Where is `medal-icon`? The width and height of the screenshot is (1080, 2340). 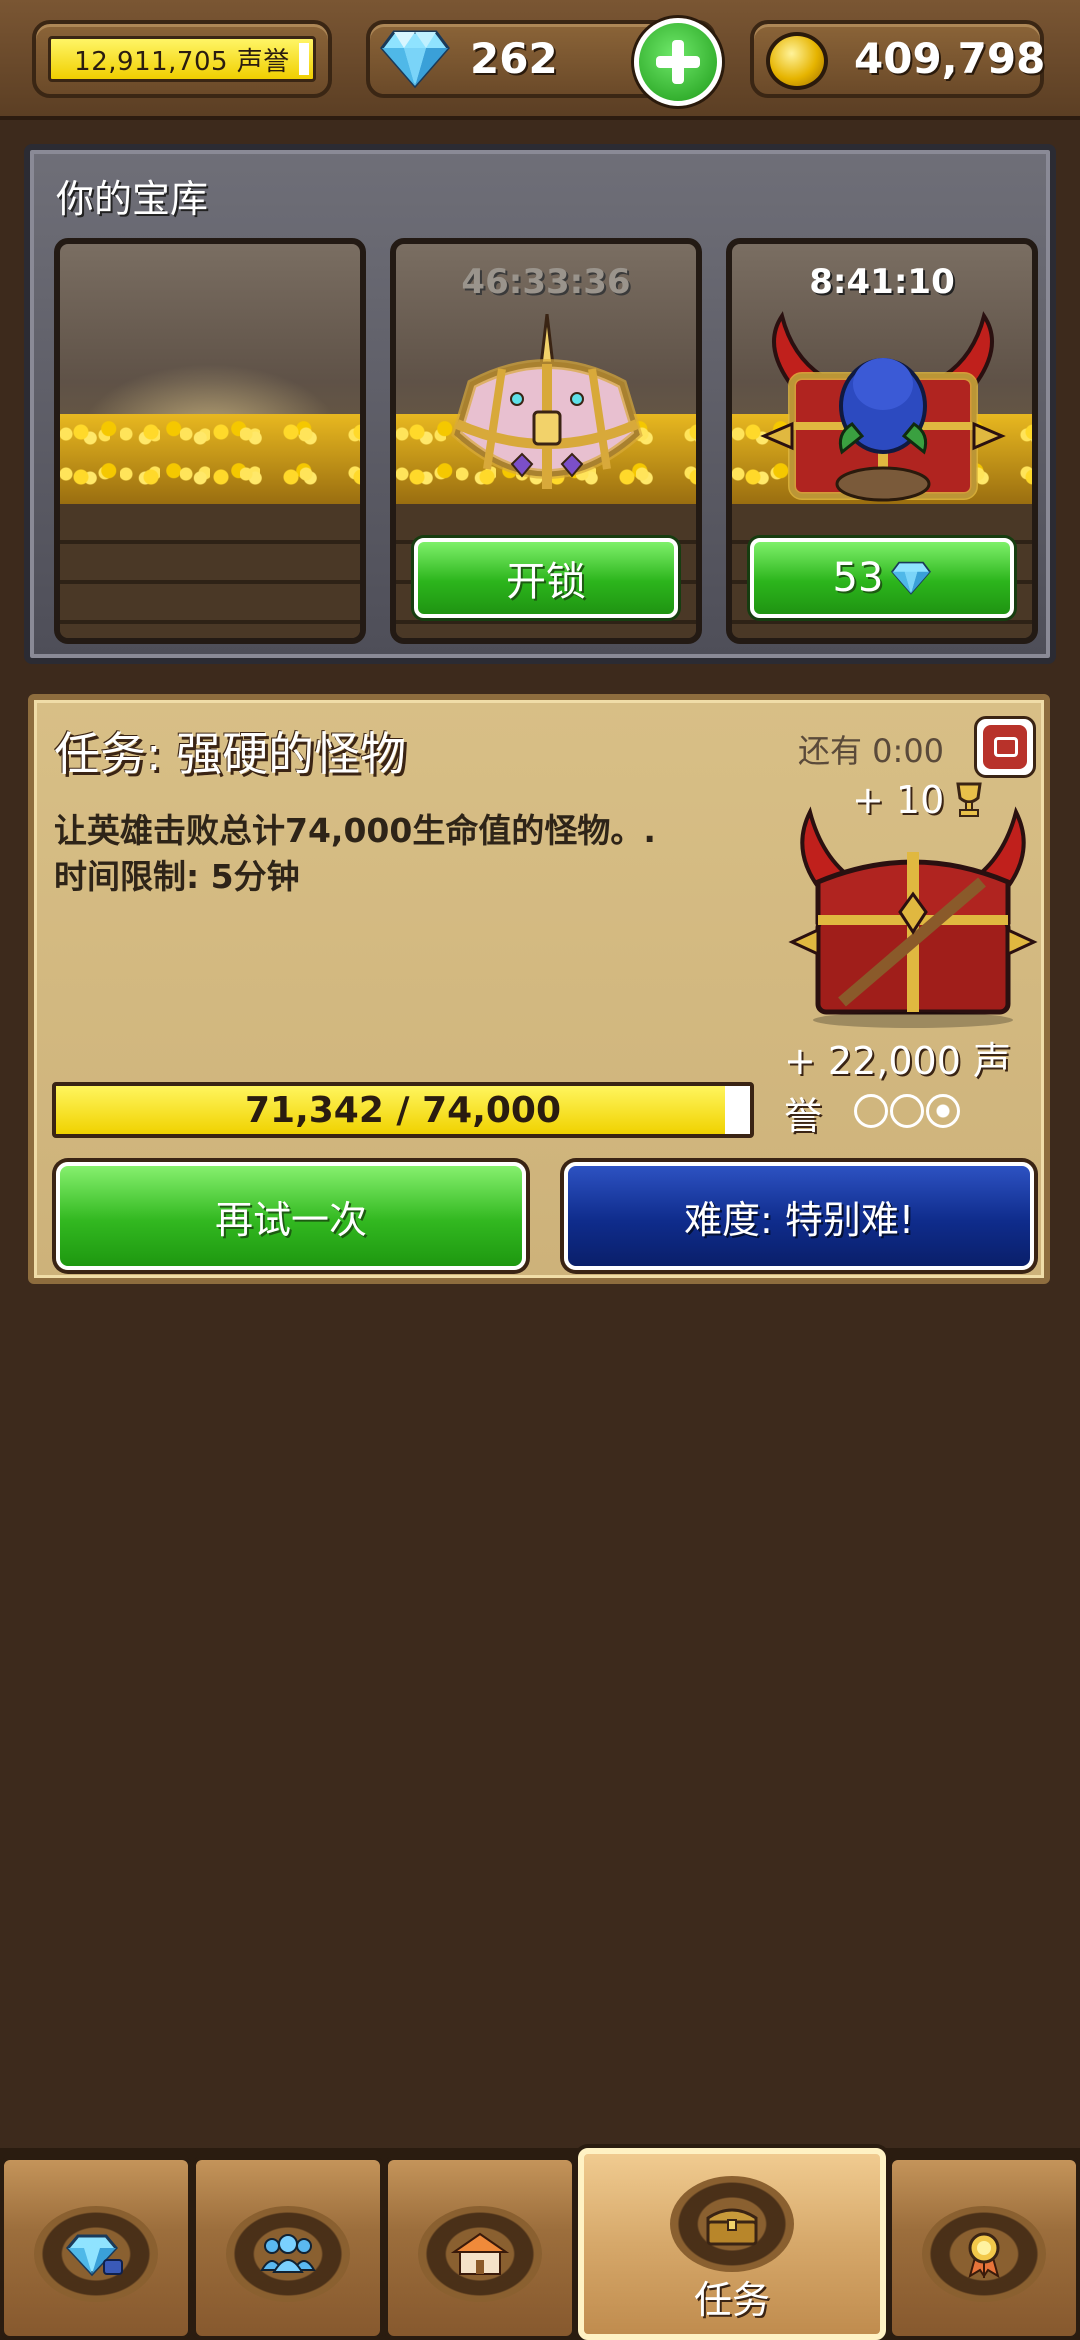
medal-icon is located at coordinates (984, 2255).